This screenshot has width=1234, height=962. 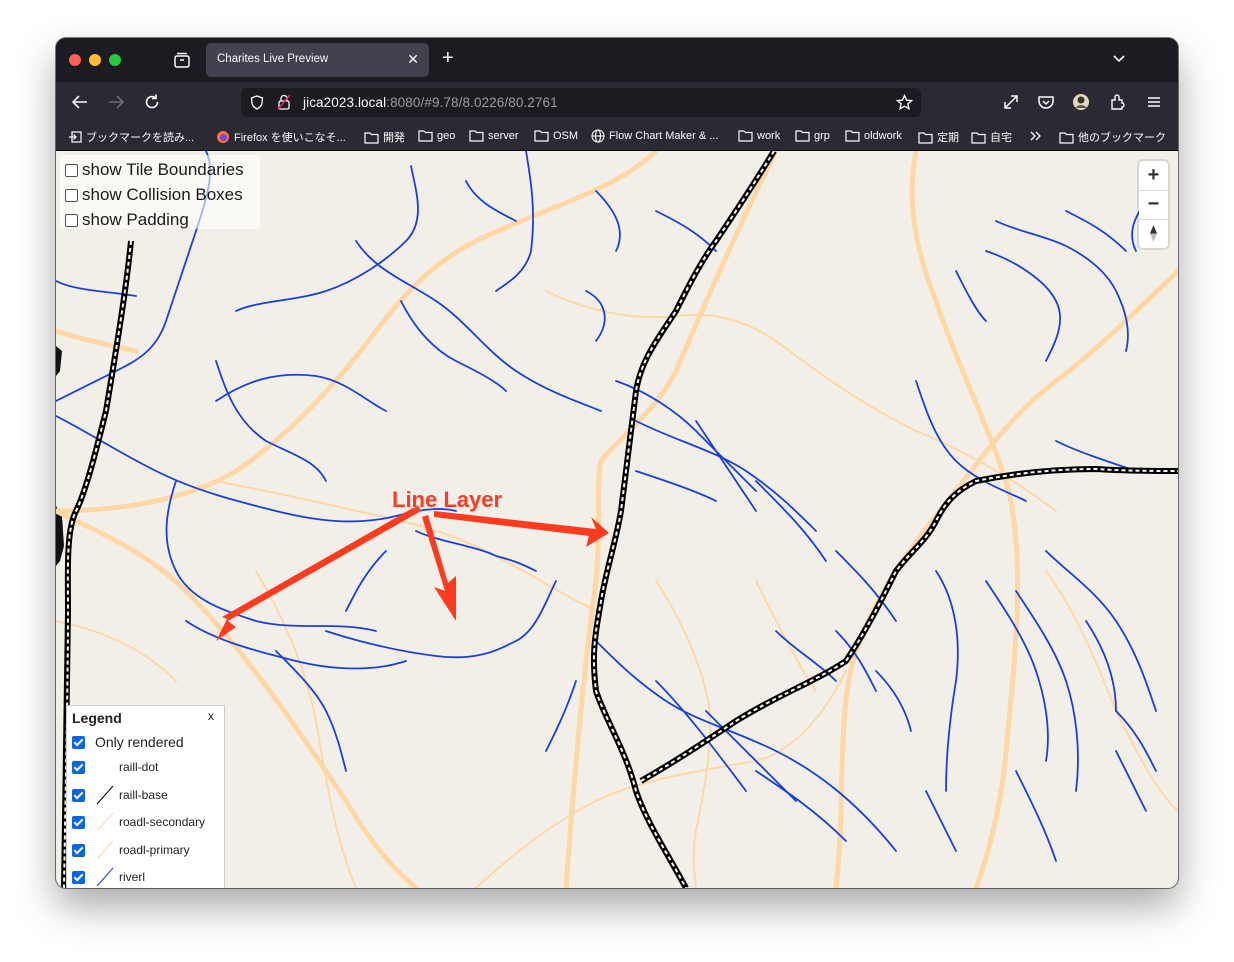 I want to click on url-path: :8080/#9.78/8.0226/80.2761, so click(x=472, y=102).